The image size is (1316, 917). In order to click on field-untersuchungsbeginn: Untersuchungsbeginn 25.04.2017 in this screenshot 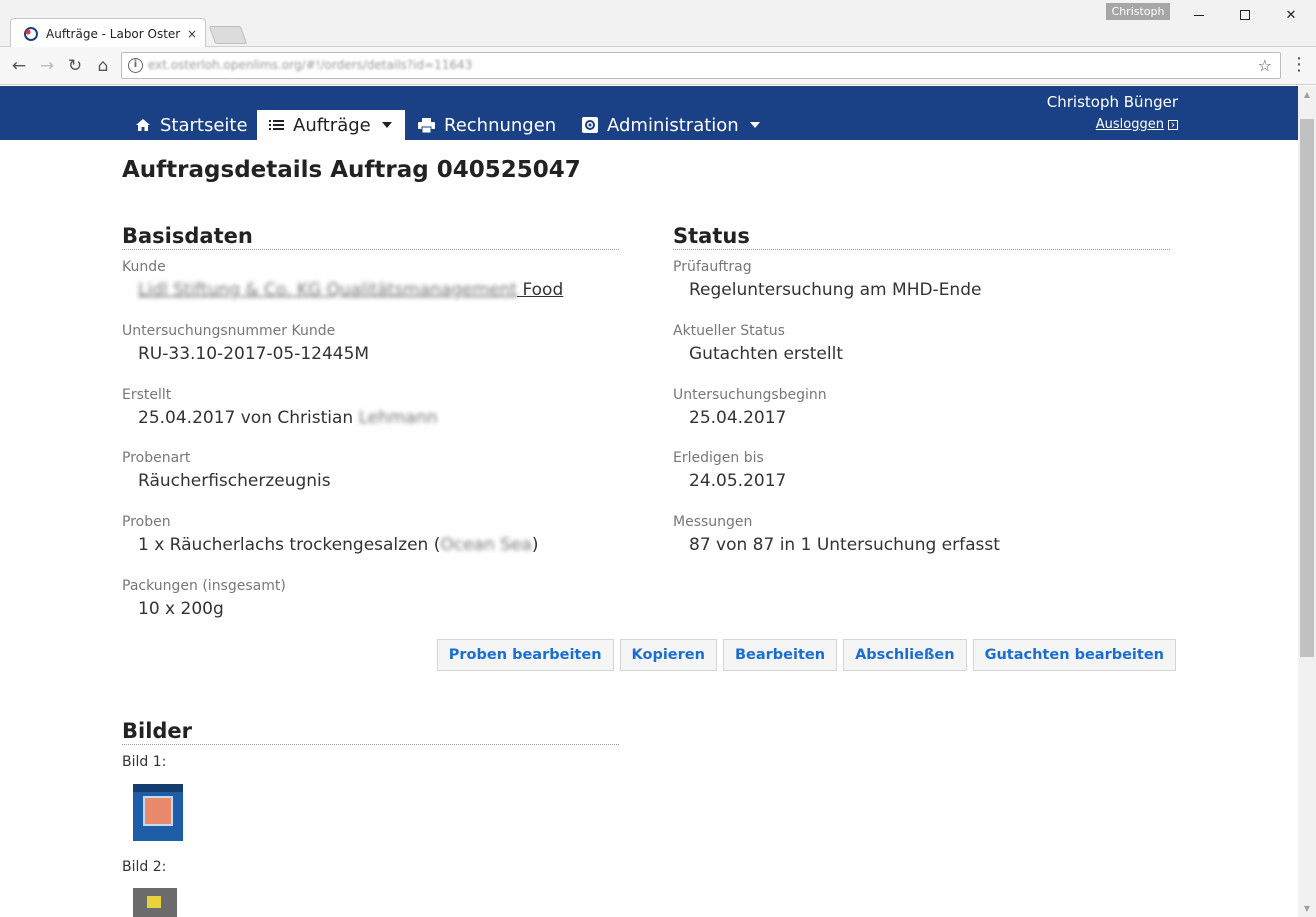, I will do `click(750, 407)`.